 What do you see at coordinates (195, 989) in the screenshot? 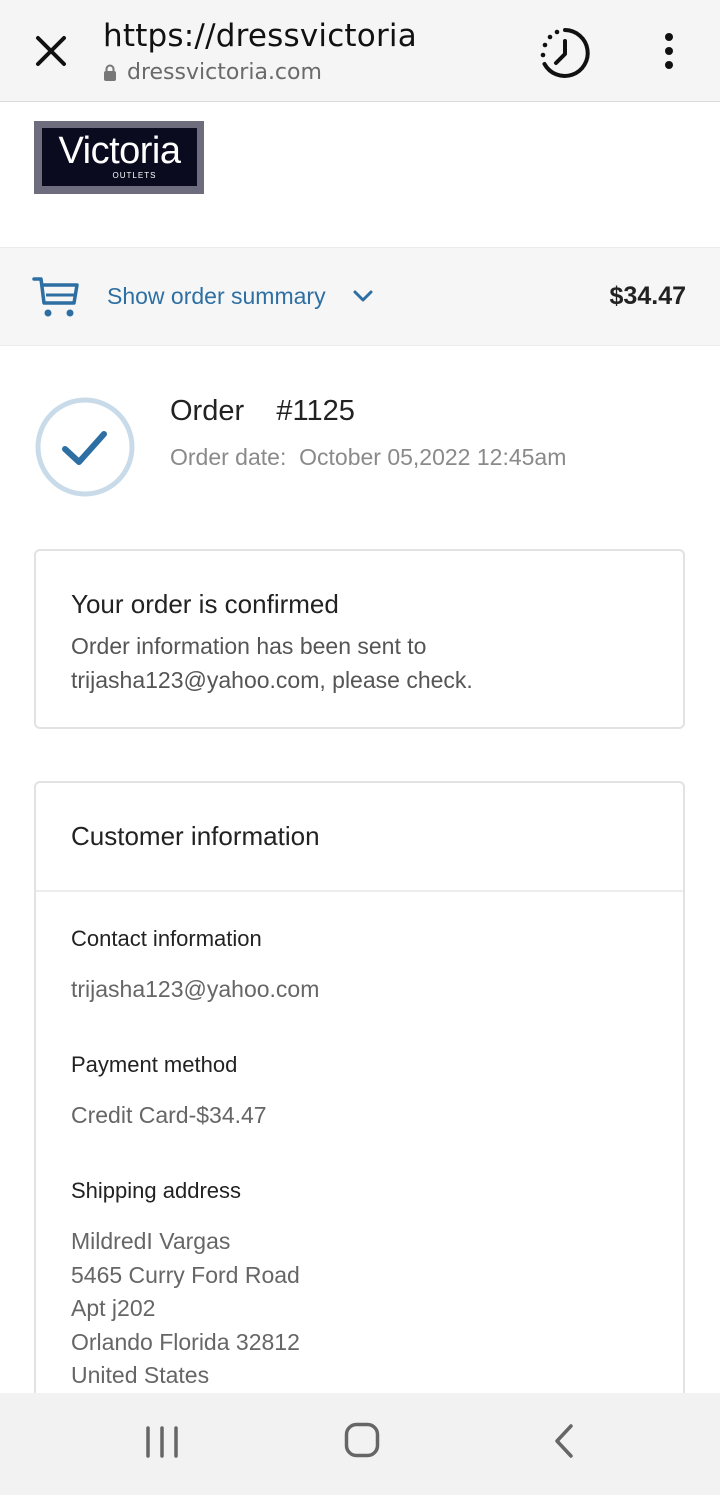
I see `contact-email: trijasha123@yahoo.com` at bounding box center [195, 989].